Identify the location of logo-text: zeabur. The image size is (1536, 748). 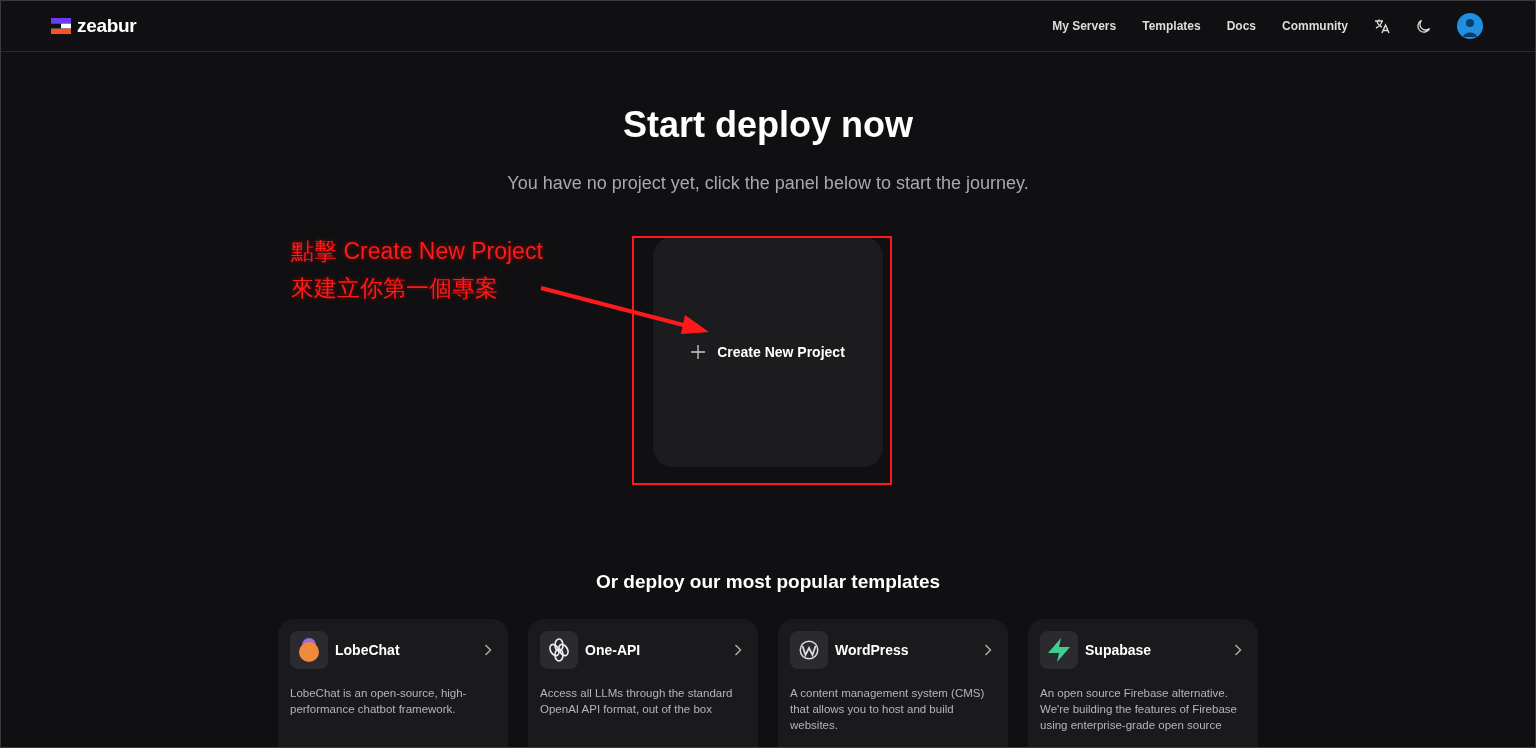
(107, 26).